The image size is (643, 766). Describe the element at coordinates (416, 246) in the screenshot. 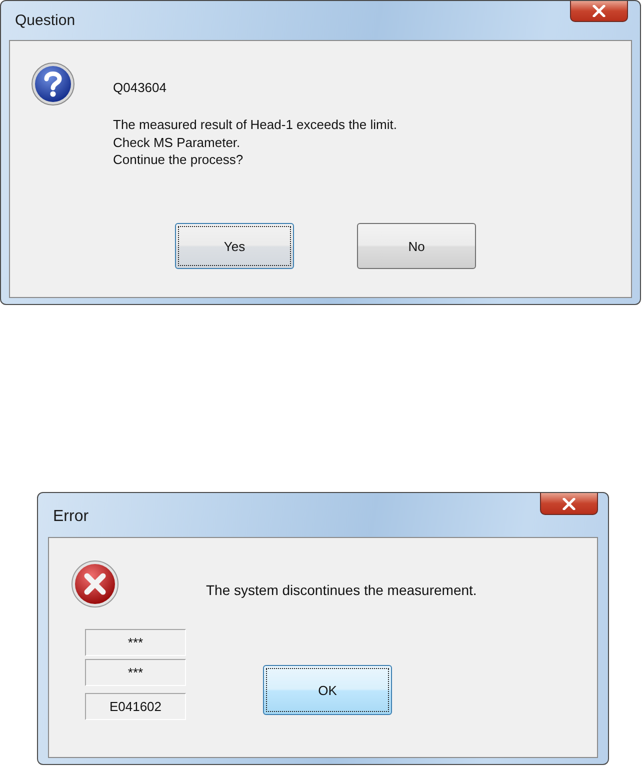

I see `dialog-button: No` at that location.